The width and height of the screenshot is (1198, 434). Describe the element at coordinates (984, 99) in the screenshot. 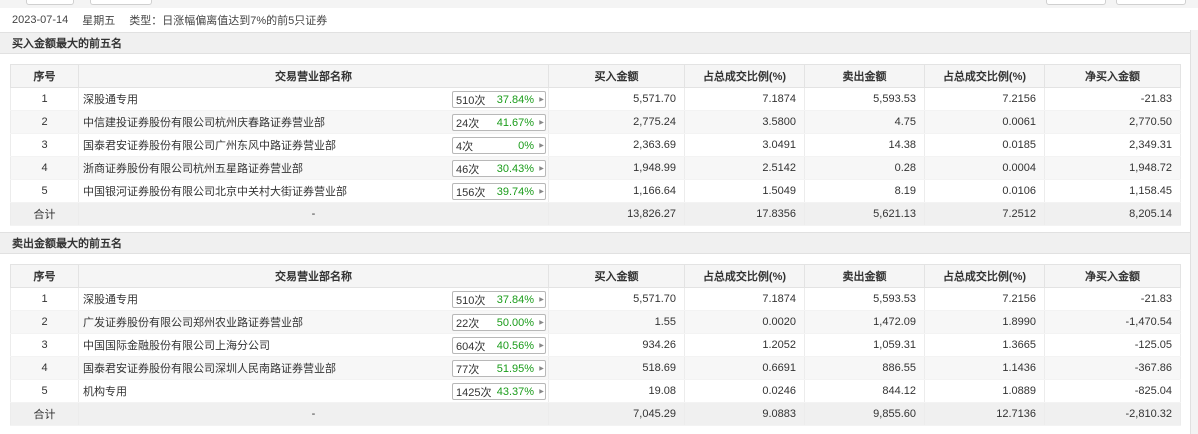

I see `sell-pct-cell: 7.2156` at that location.